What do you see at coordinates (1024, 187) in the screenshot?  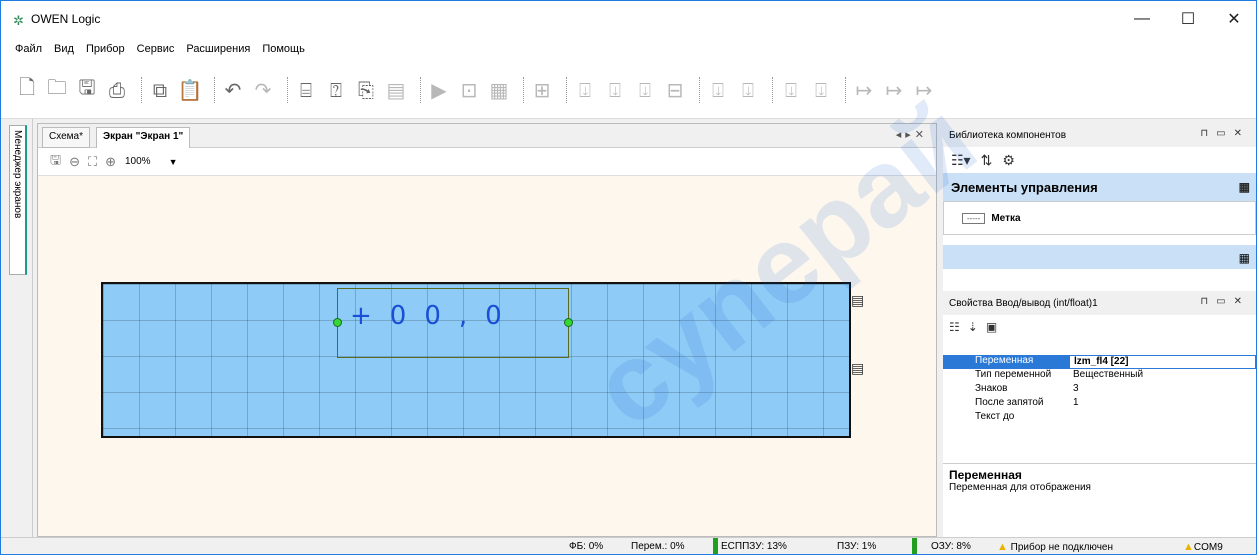 I see `library-category-label: Элементы управления` at bounding box center [1024, 187].